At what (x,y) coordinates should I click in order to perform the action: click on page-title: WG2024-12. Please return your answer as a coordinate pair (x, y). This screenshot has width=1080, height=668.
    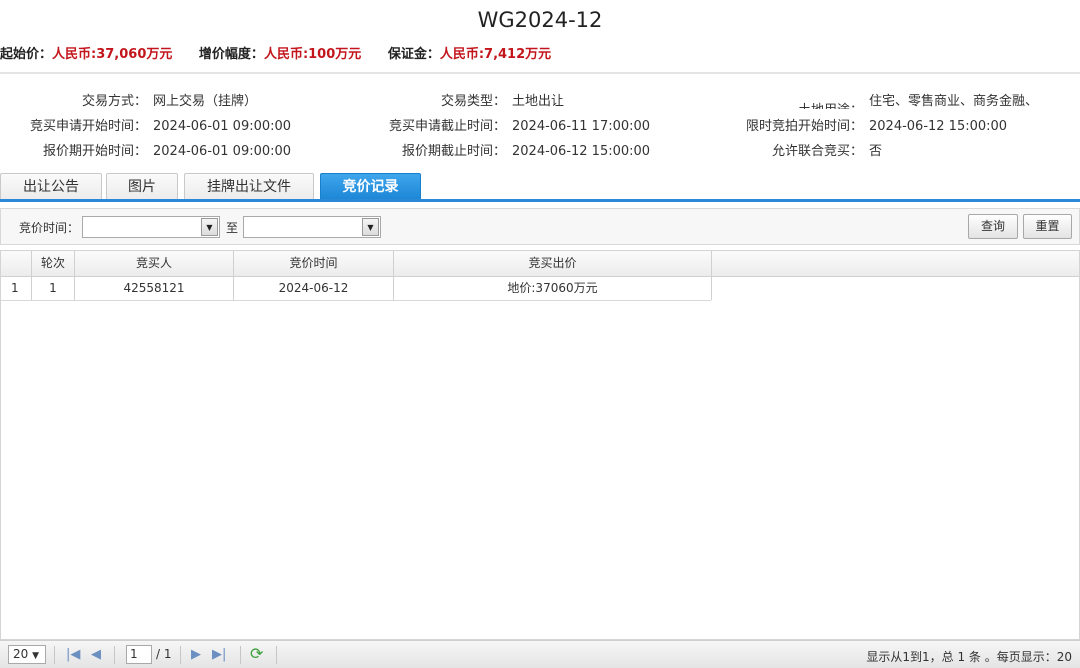
    Looking at the image, I should click on (540, 20).